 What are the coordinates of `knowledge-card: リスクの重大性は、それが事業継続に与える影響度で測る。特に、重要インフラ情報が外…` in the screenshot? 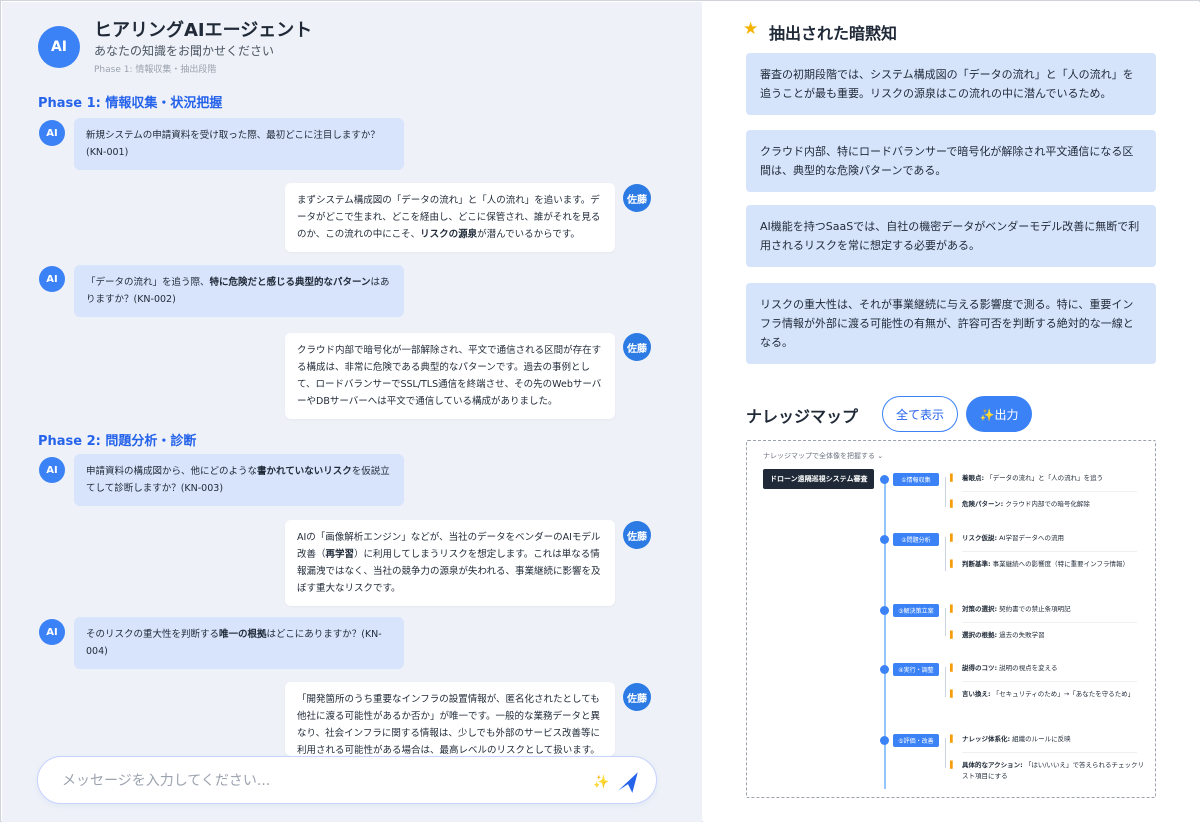 It's located at (951, 323).